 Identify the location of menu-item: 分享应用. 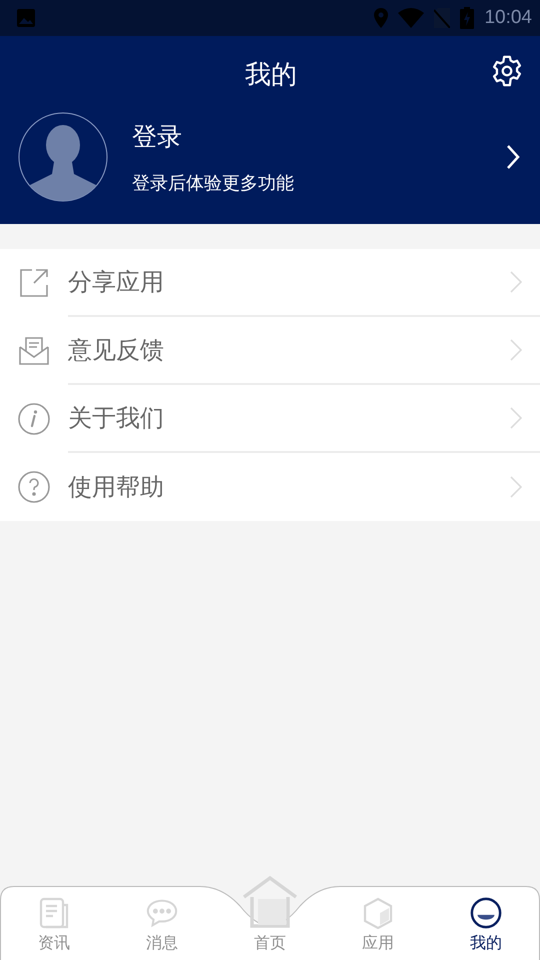
(270, 283).